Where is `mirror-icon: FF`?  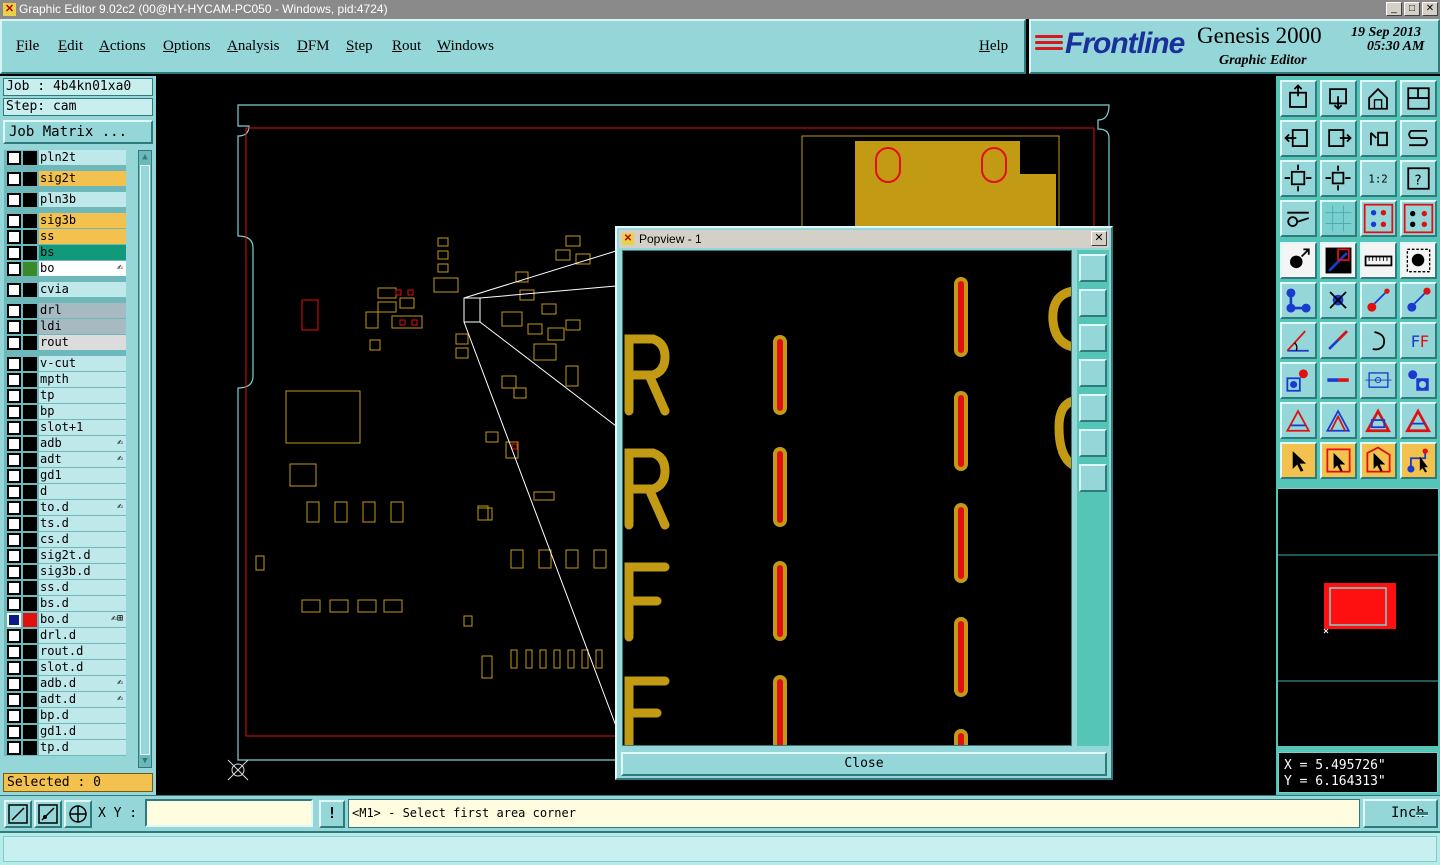 mirror-icon: FF is located at coordinates (1418, 340).